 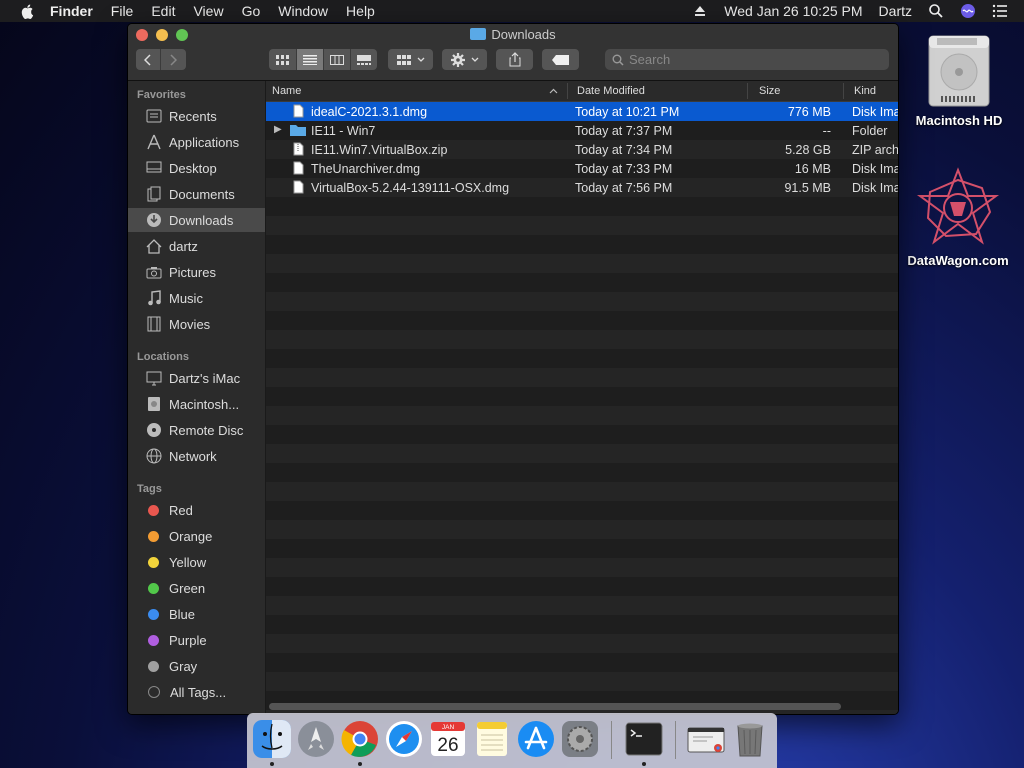 I want to click on app-store-dock-icon, so click(x=536, y=739).